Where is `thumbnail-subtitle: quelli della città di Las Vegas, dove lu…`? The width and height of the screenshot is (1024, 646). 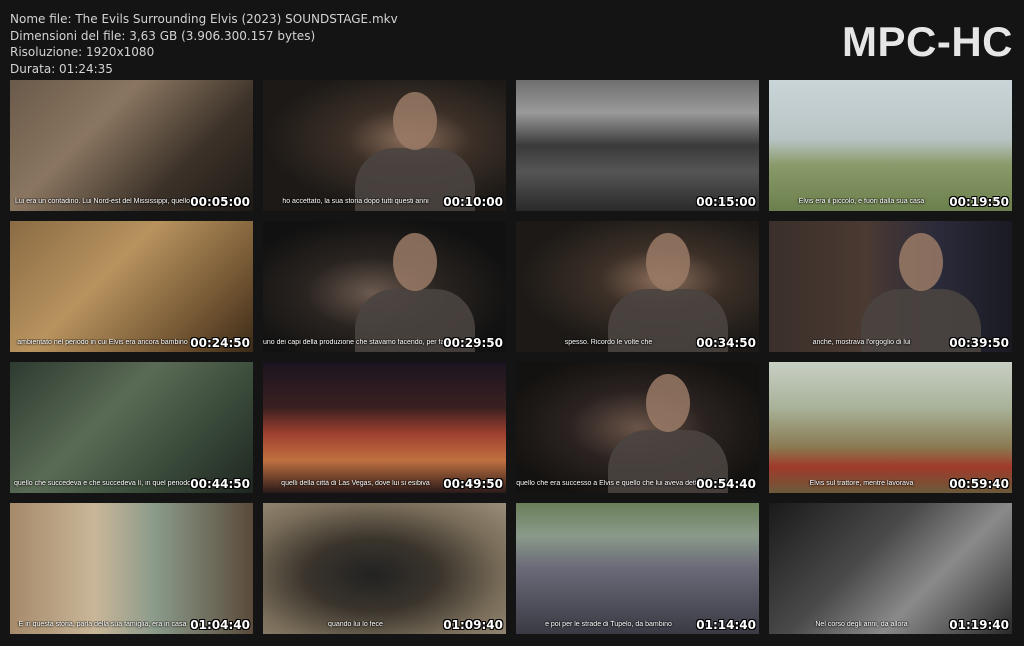 thumbnail-subtitle: quelli della città di Las Vegas, dove lu… is located at coordinates (355, 483).